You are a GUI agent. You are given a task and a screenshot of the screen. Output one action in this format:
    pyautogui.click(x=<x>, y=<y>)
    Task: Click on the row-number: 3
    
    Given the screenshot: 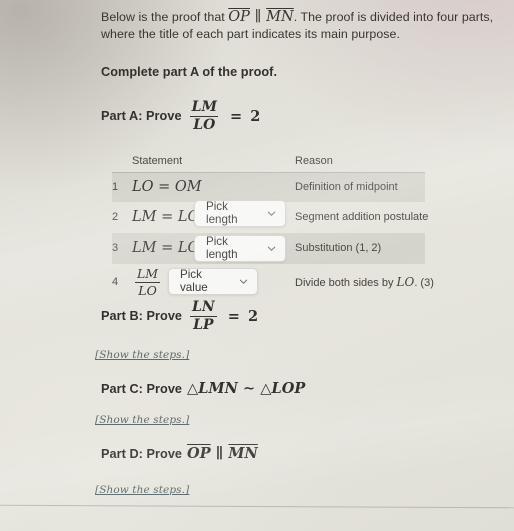 What is the action you would take?
    pyautogui.click(x=115, y=248)
    